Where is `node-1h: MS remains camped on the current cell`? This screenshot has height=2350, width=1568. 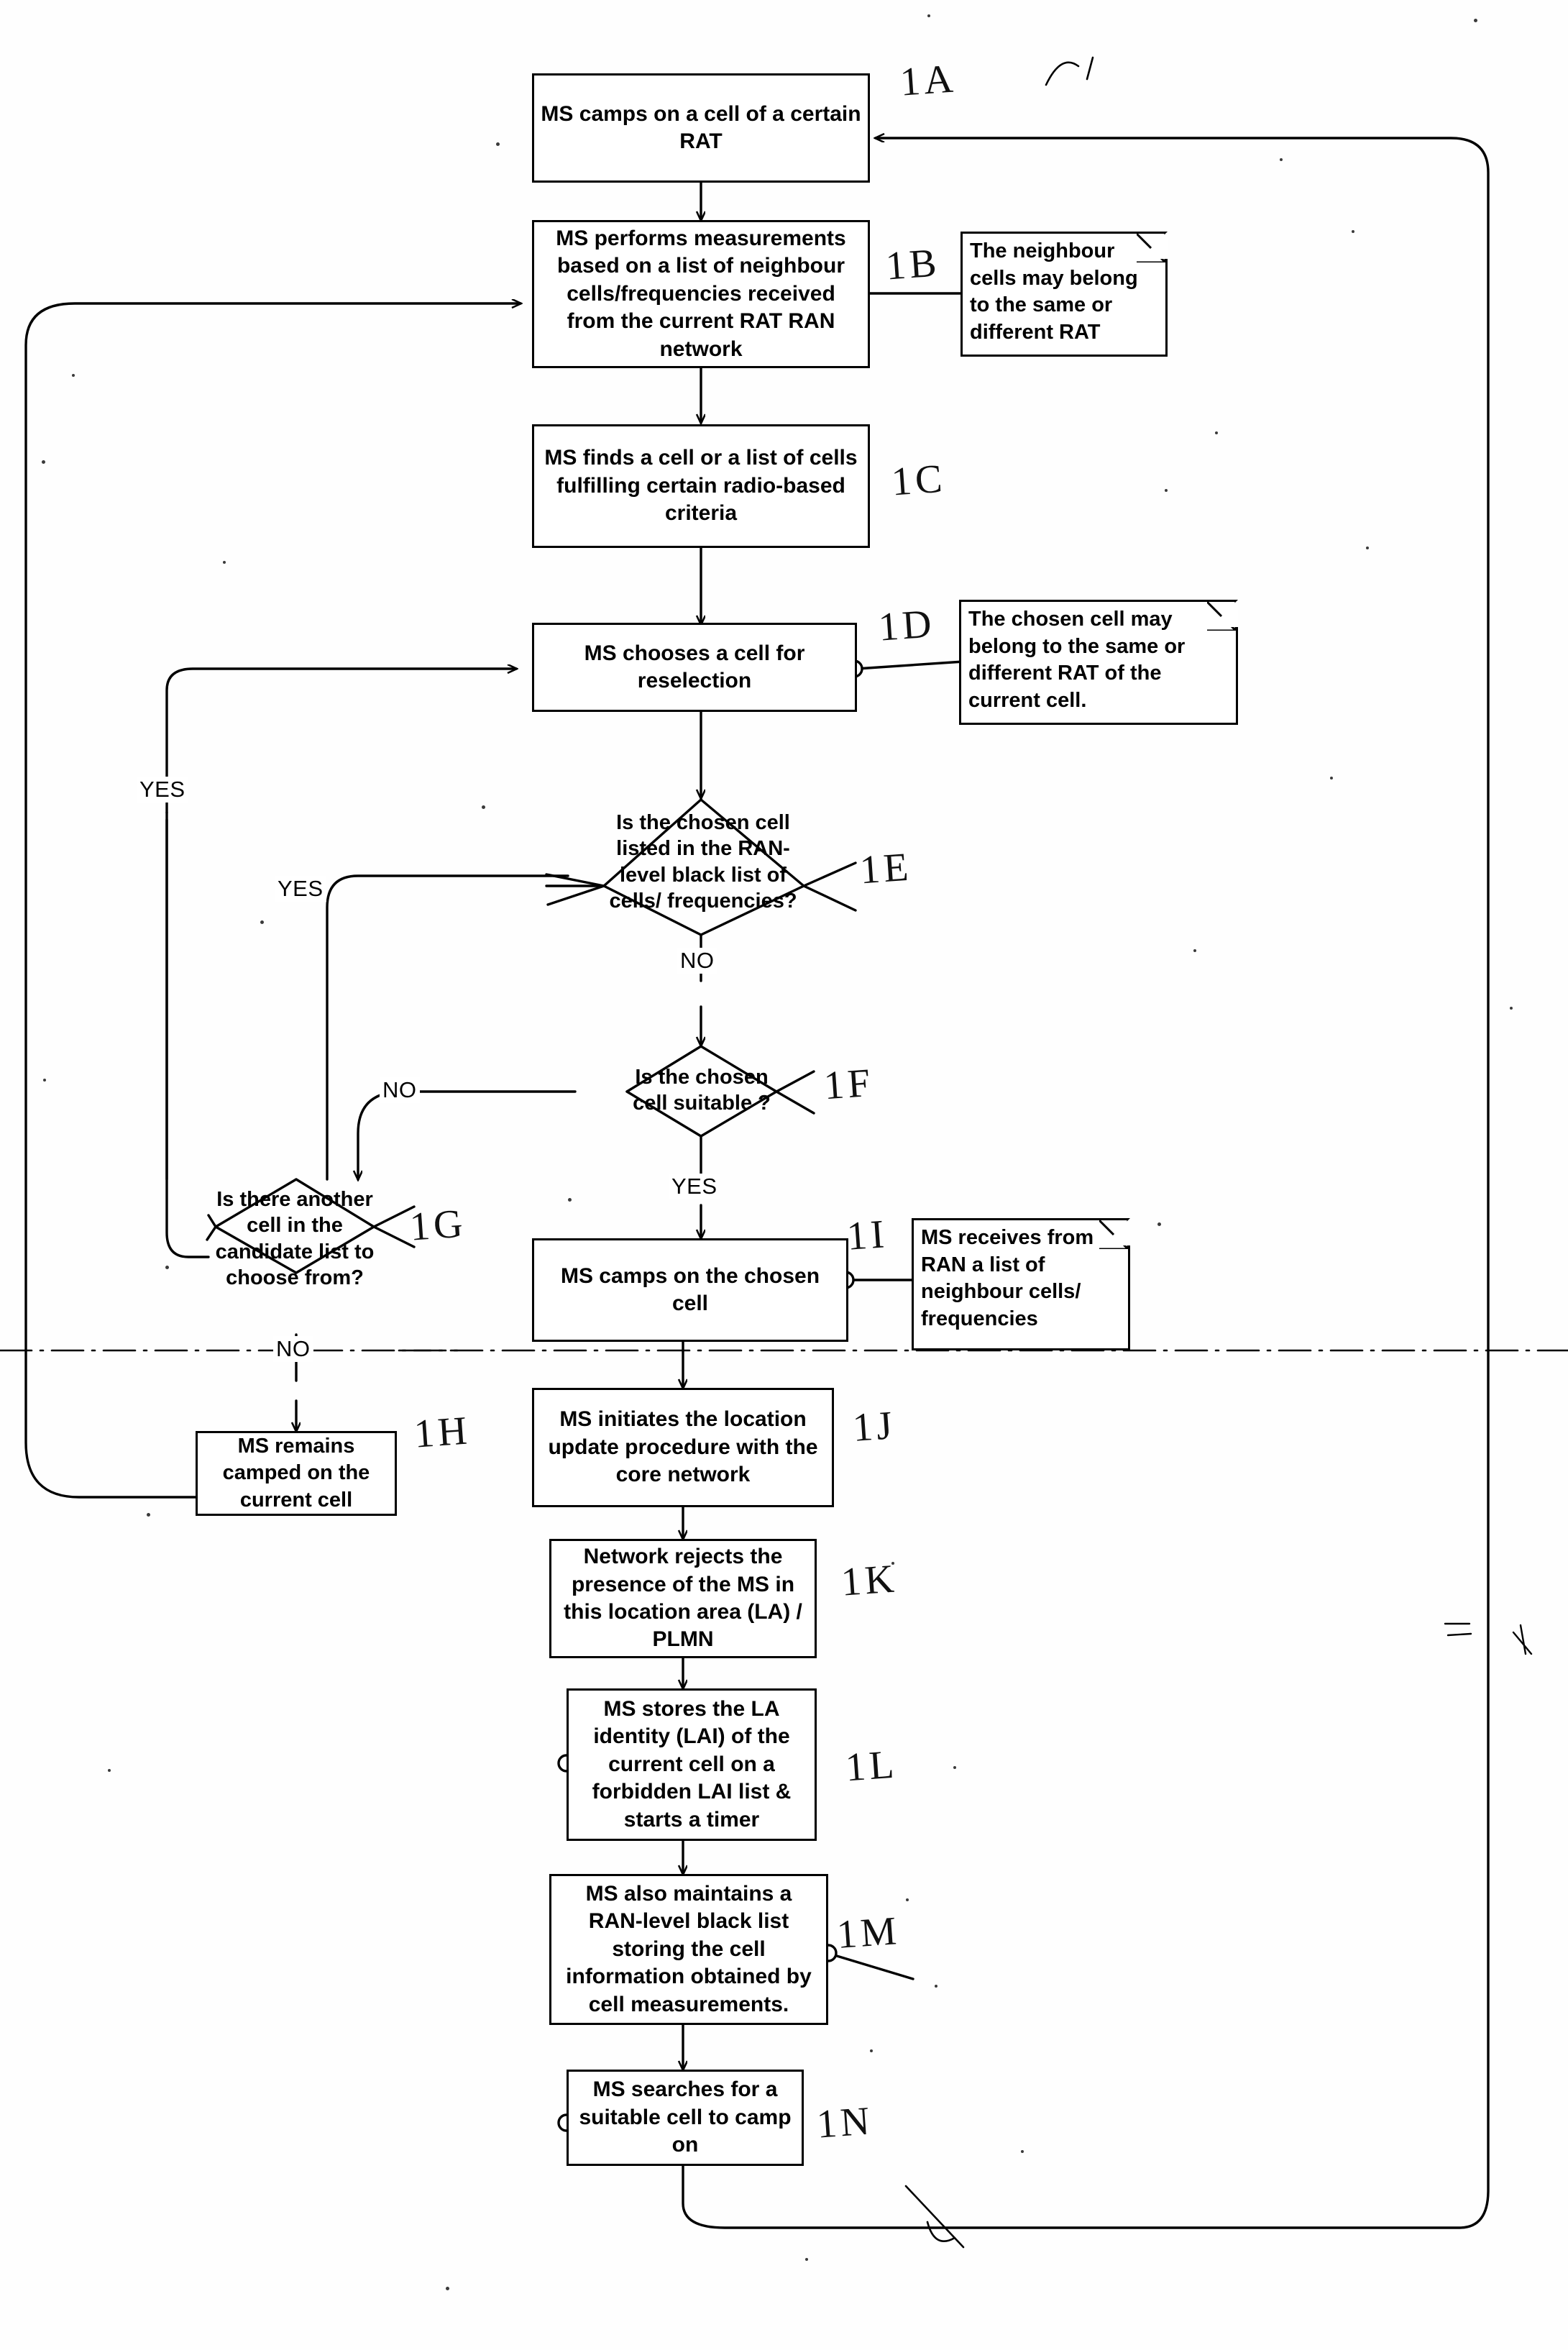
node-1h: MS remains camped on the current cell is located at coordinates (296, 1473).